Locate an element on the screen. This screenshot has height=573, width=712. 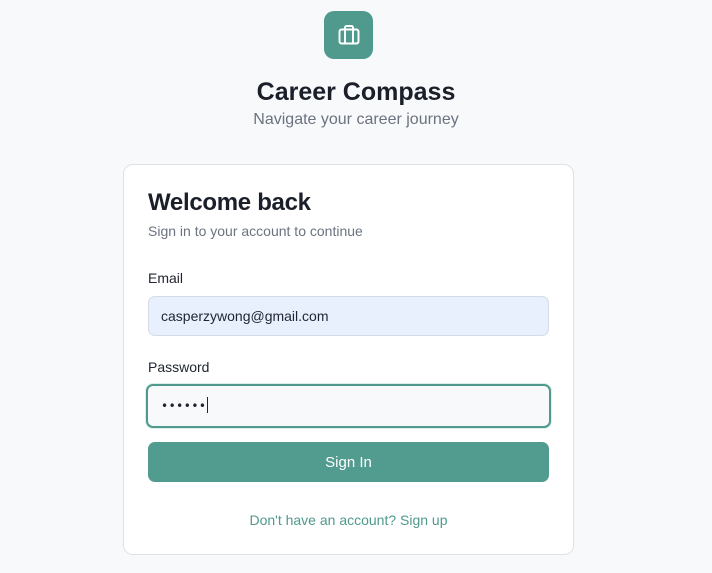
sign-in-button: Sign In is located at coordinates (348, 462).